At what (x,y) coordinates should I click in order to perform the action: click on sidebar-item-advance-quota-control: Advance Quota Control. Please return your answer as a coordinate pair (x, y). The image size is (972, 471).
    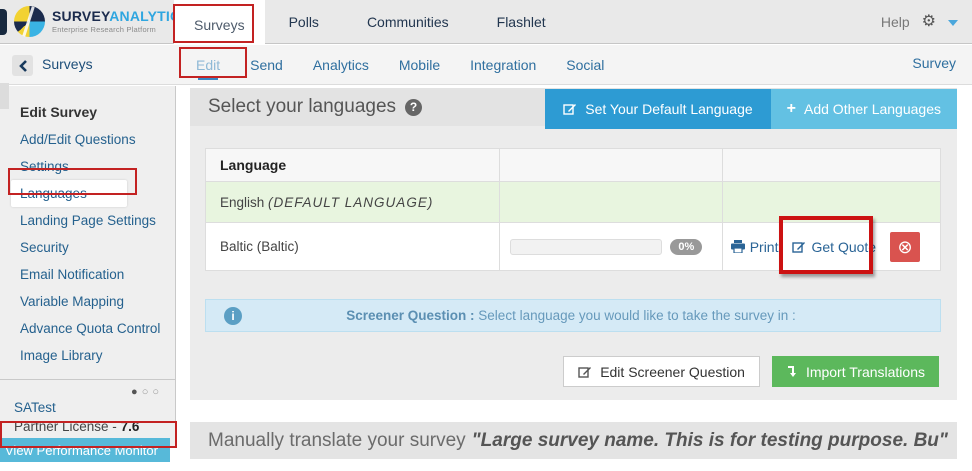
    Looking at the image, I should click on (87, 328).